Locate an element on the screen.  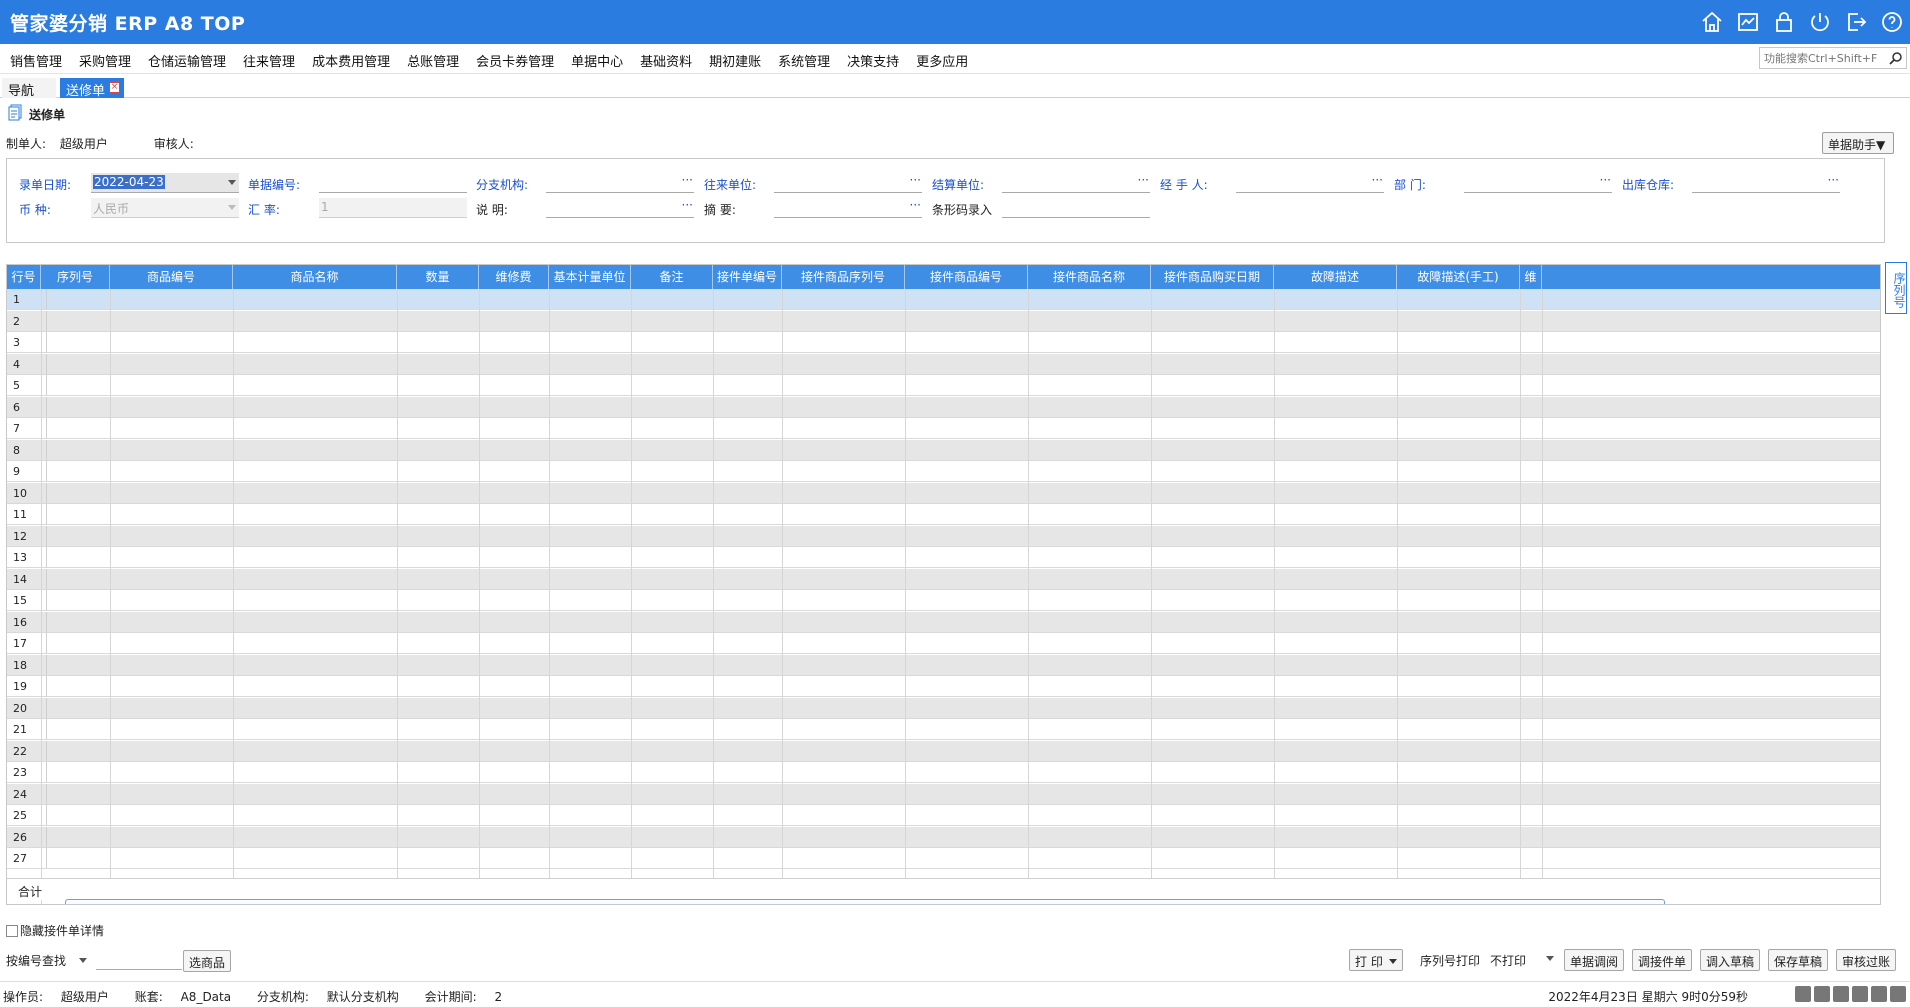
column-header-2: 商品编号 is located at coordinates (171, 277).